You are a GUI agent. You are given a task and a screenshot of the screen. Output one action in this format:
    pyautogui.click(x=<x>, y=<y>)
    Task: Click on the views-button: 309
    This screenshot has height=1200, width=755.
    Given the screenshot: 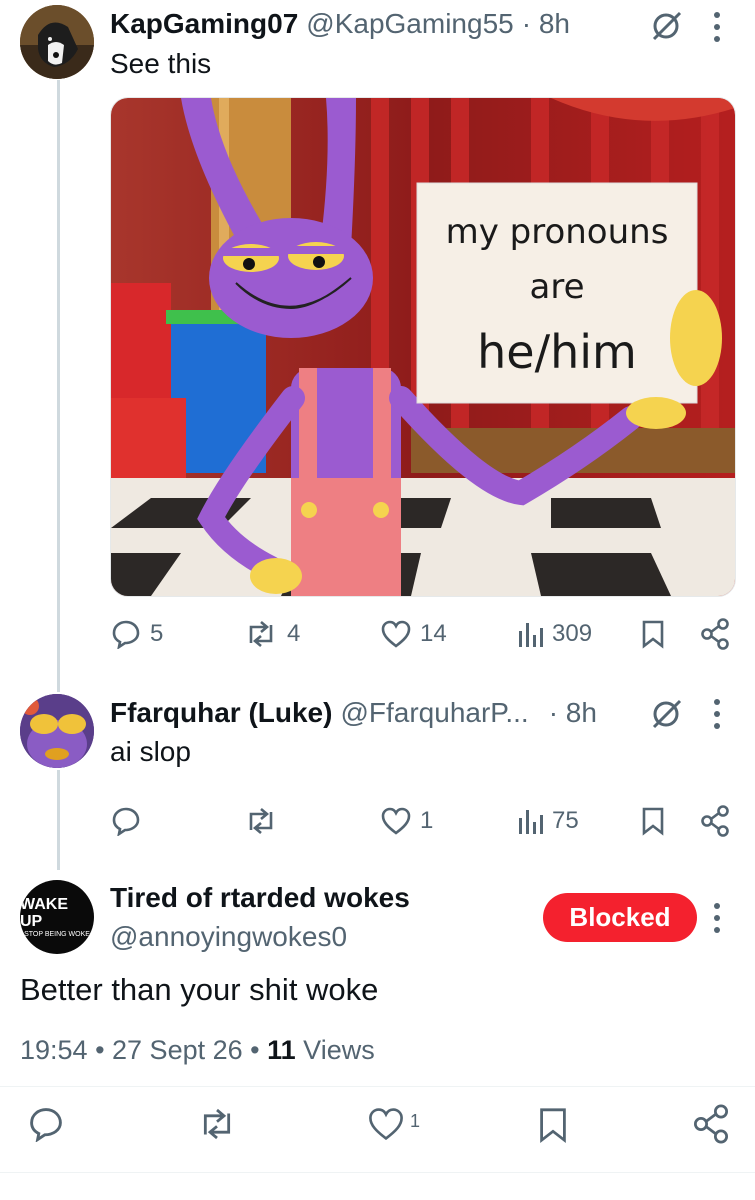 What is the action you would take?
    pyautogui.click(x=554, y=634)
    